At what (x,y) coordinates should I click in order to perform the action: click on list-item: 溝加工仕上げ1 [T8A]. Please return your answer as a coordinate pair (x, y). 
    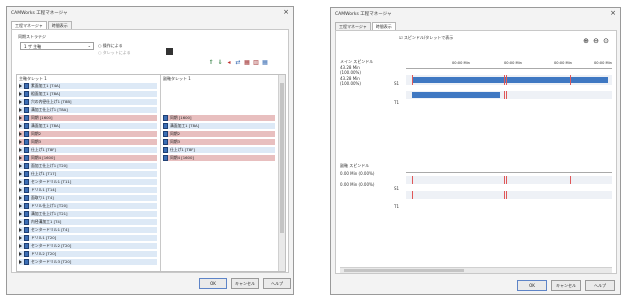
    Looking at the image, I should click on (88, 110).